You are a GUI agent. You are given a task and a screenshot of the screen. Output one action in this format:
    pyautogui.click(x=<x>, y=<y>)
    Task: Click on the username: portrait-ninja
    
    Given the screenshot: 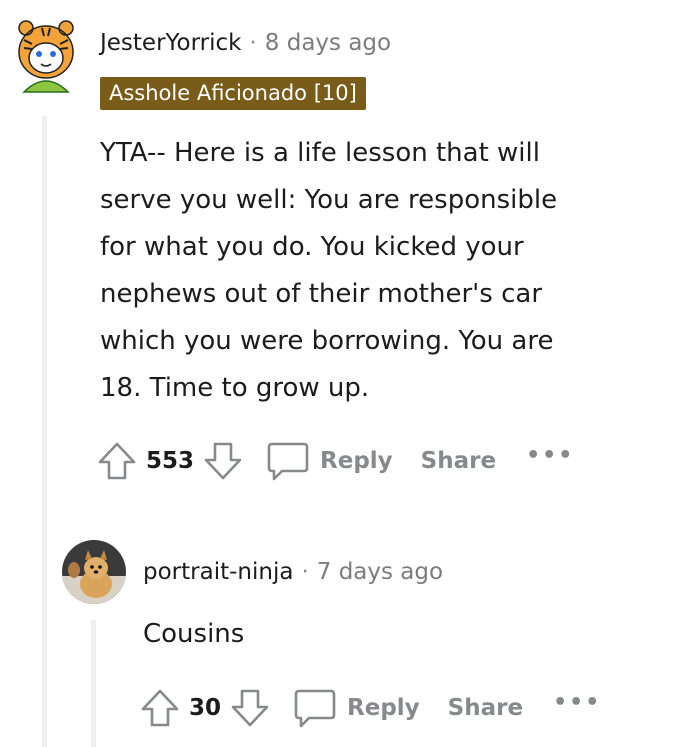 What is the action you would take?
    pyautogui.click(x=218, y=572)
    